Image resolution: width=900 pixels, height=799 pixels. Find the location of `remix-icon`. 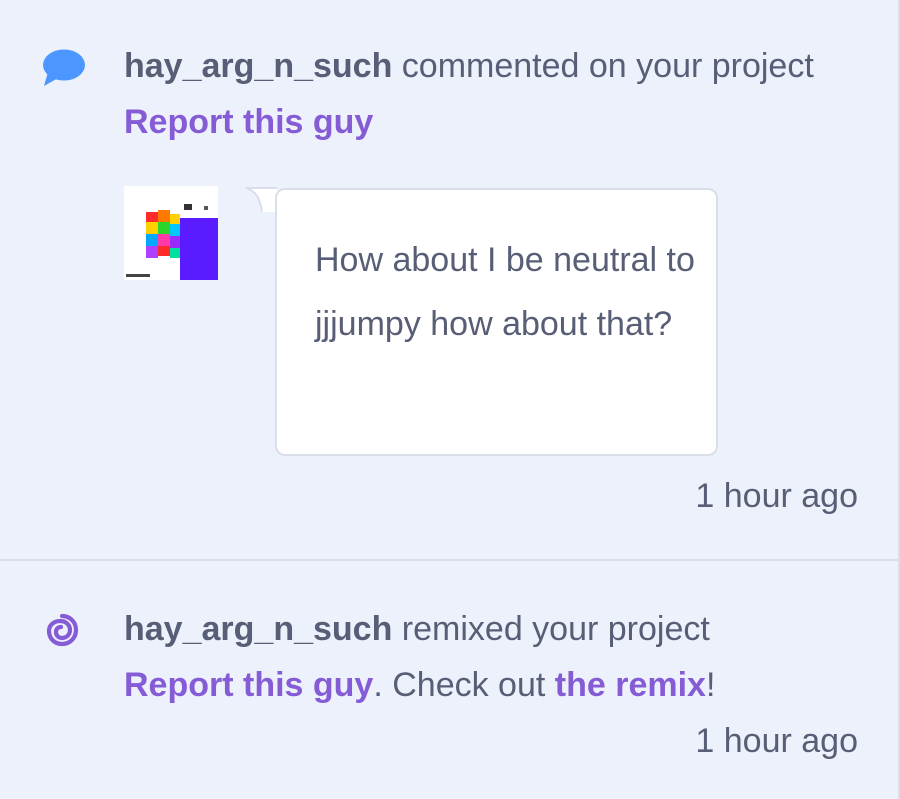

remix-icon is located at coordinates (62, 630).